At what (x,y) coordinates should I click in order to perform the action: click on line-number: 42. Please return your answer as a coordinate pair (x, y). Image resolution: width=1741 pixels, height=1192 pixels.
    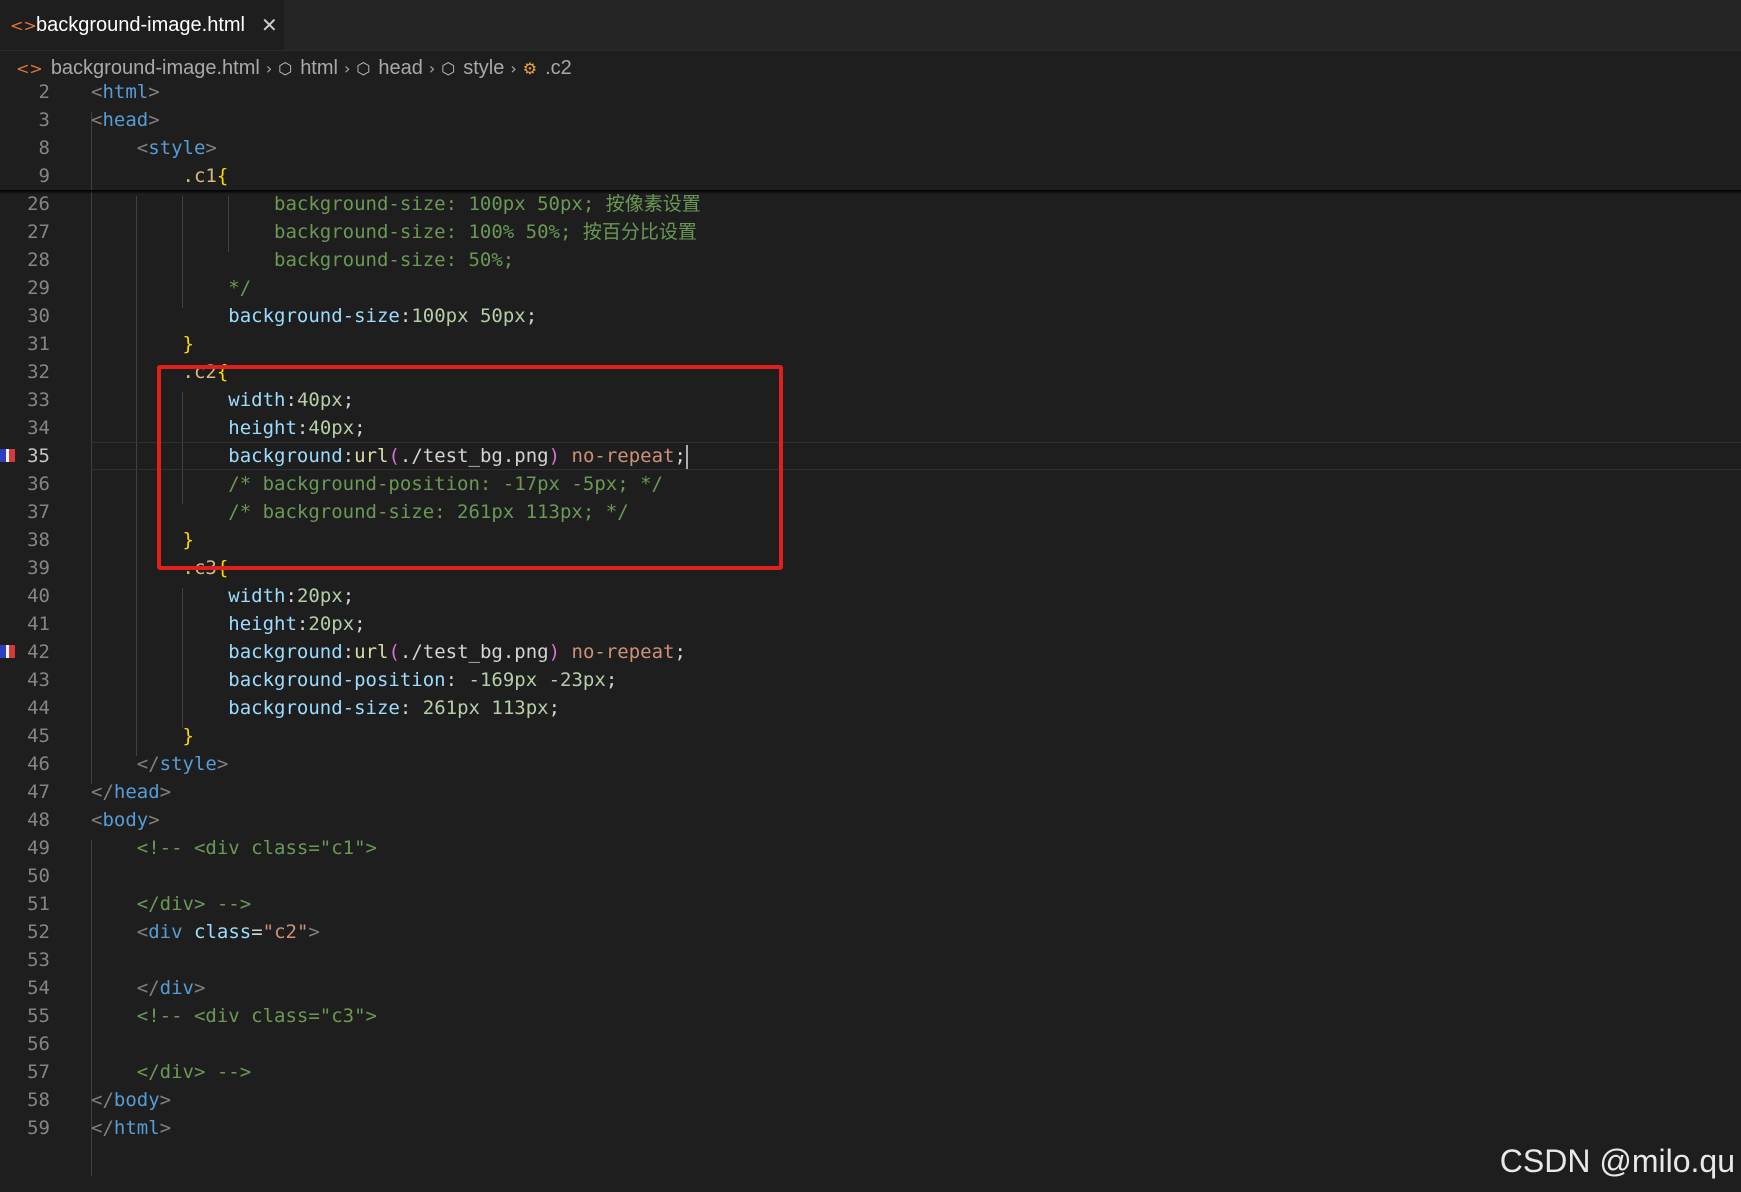
    Looking at the image, I should click on (38, 652).